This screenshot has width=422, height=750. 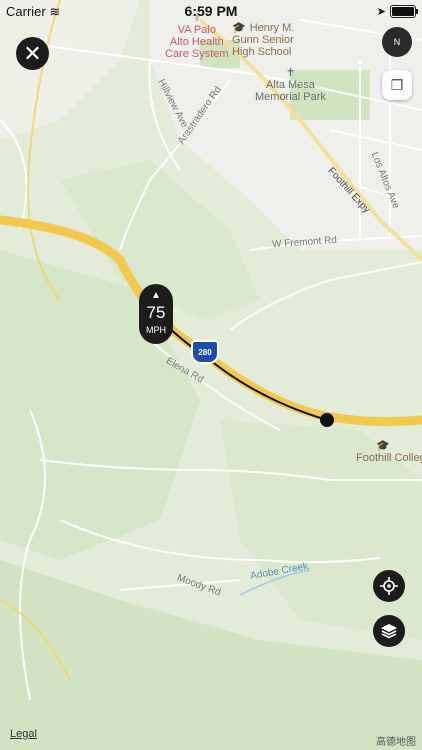 I want to click on compass-icon: N, so click(x=397, y=42).